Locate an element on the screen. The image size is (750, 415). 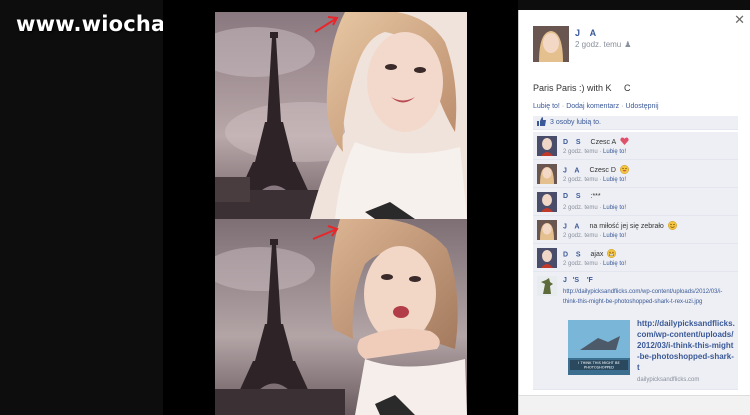
grin-icon is located at coordinates (624, 170).